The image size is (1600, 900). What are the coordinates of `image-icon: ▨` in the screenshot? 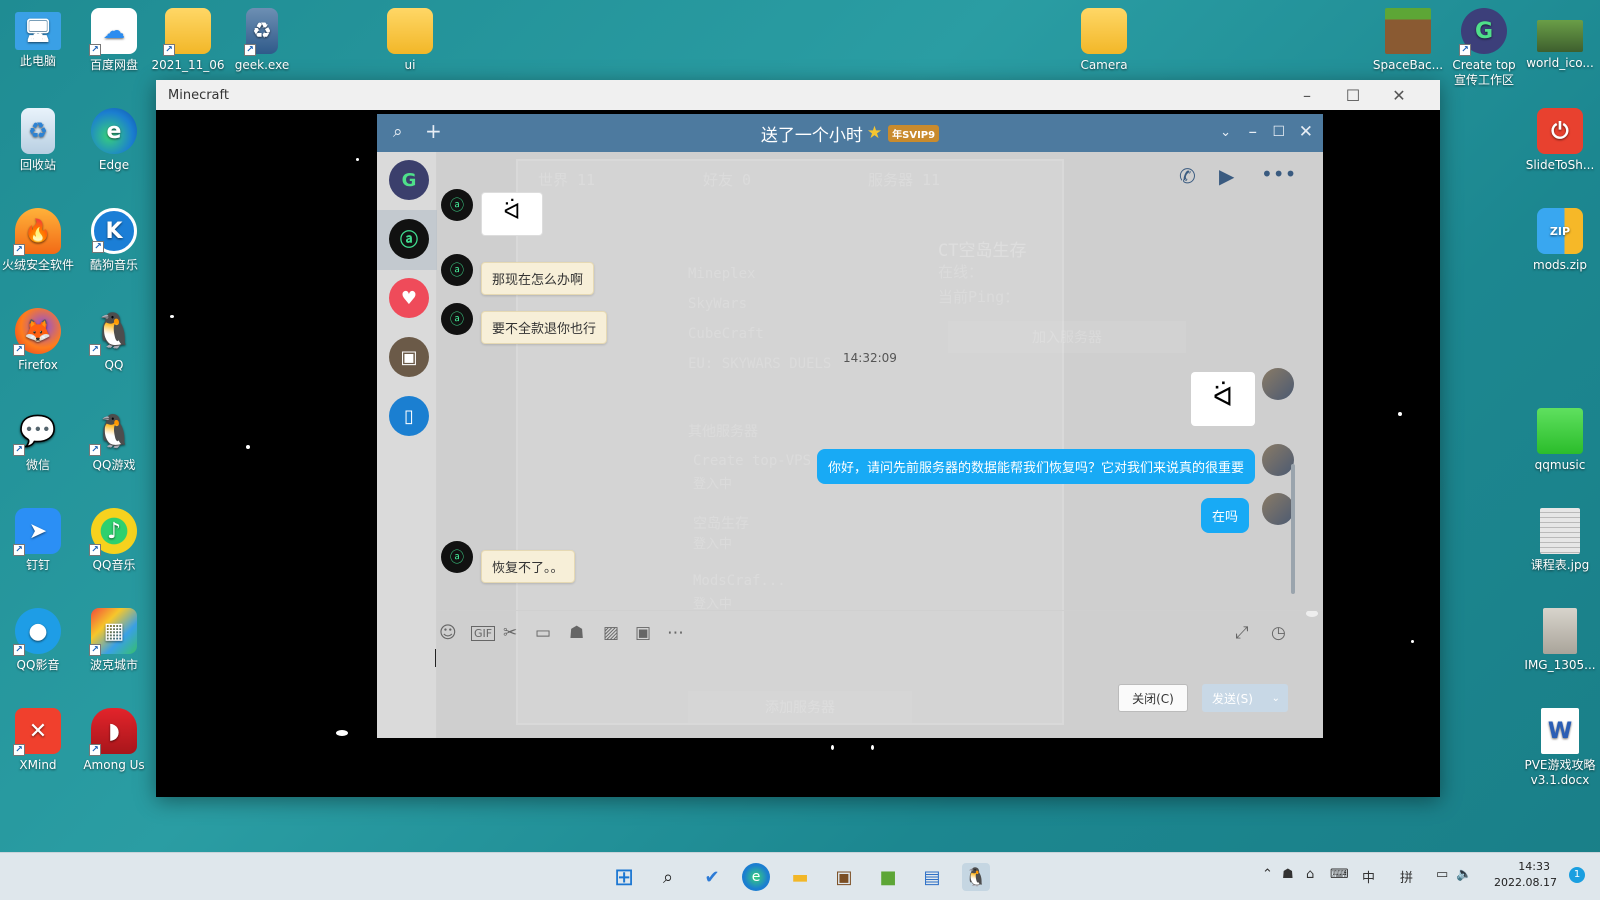 It's located at (611, 633).